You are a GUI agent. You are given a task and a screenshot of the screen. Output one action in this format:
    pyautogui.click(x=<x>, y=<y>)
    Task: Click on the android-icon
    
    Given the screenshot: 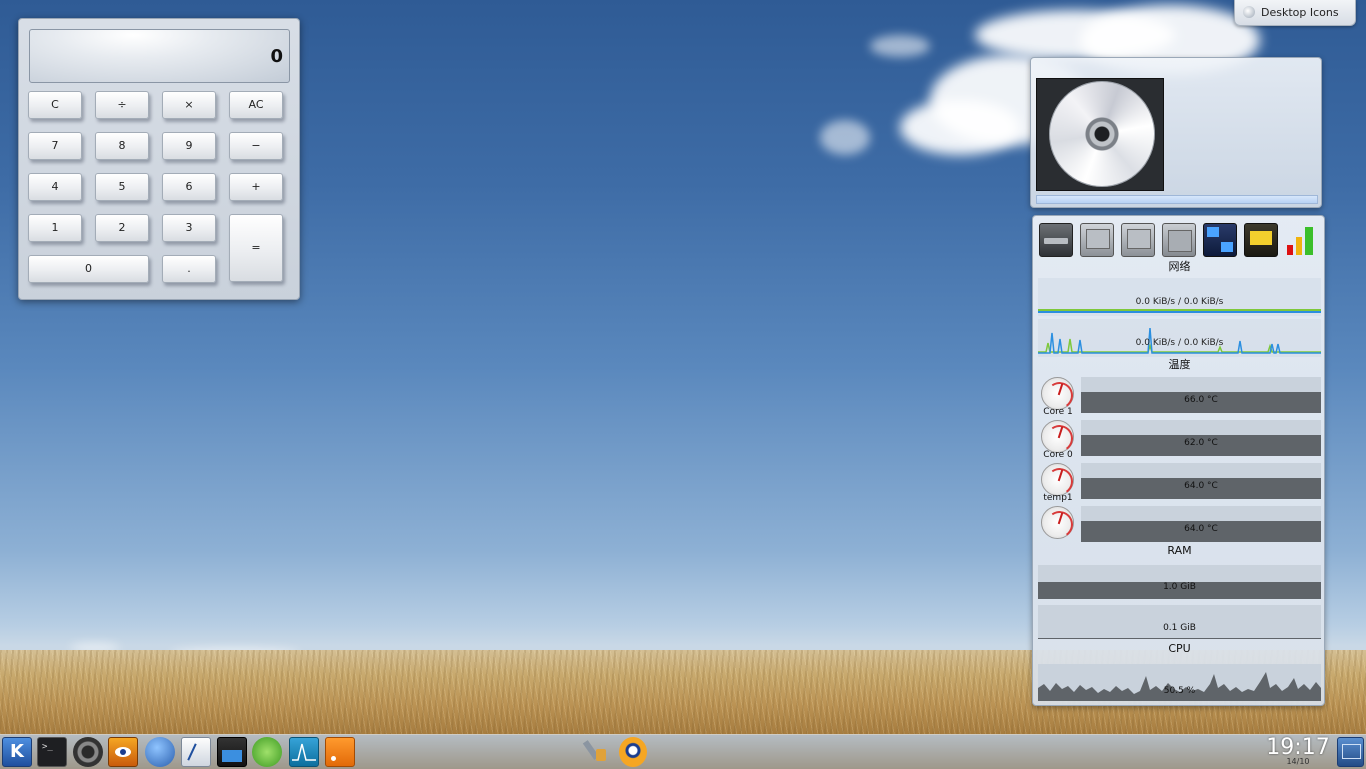 What is the action you would take?
    pyautogui.click(x=267, y=752)
    